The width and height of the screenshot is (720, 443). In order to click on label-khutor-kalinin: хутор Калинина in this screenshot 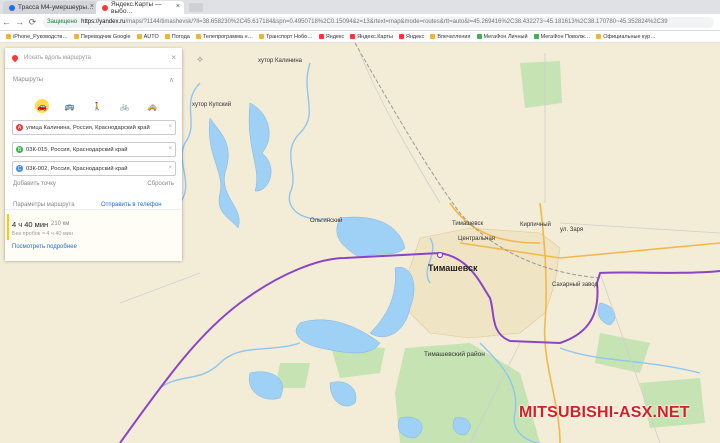, I will do `click(280, 61)`.